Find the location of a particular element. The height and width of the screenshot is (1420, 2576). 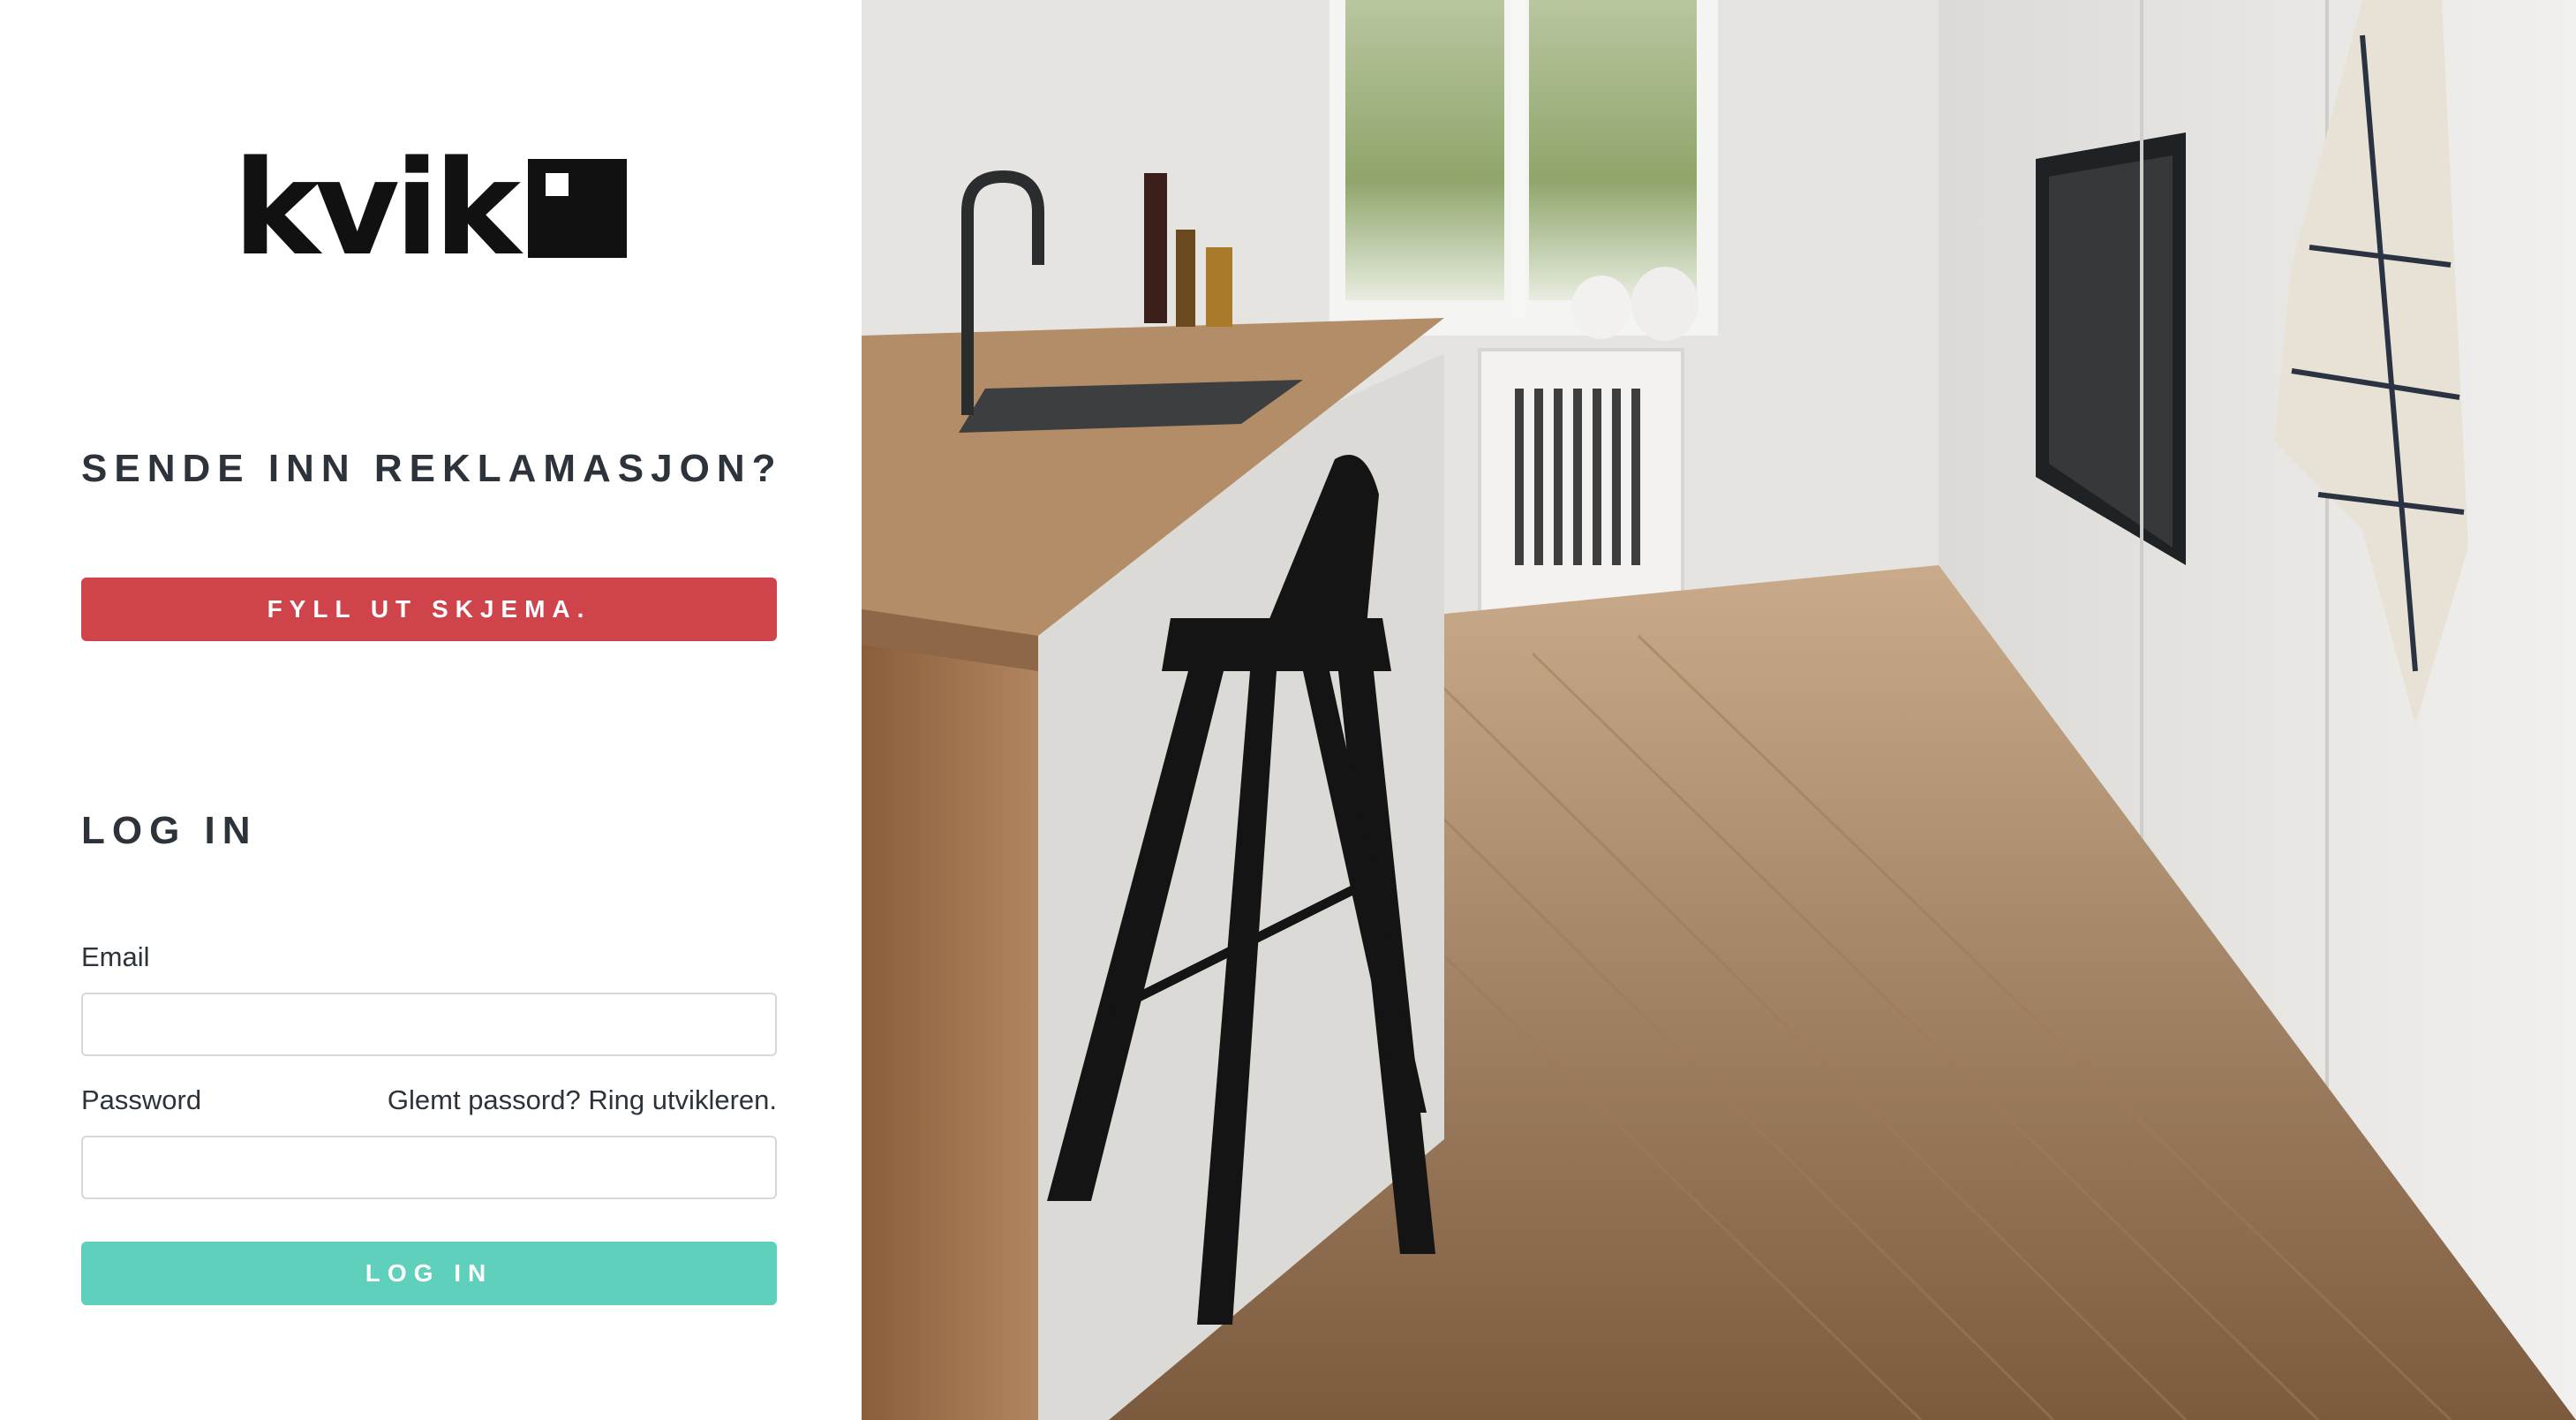

kvik-logo: kvik is located at coordinates (432, 208).